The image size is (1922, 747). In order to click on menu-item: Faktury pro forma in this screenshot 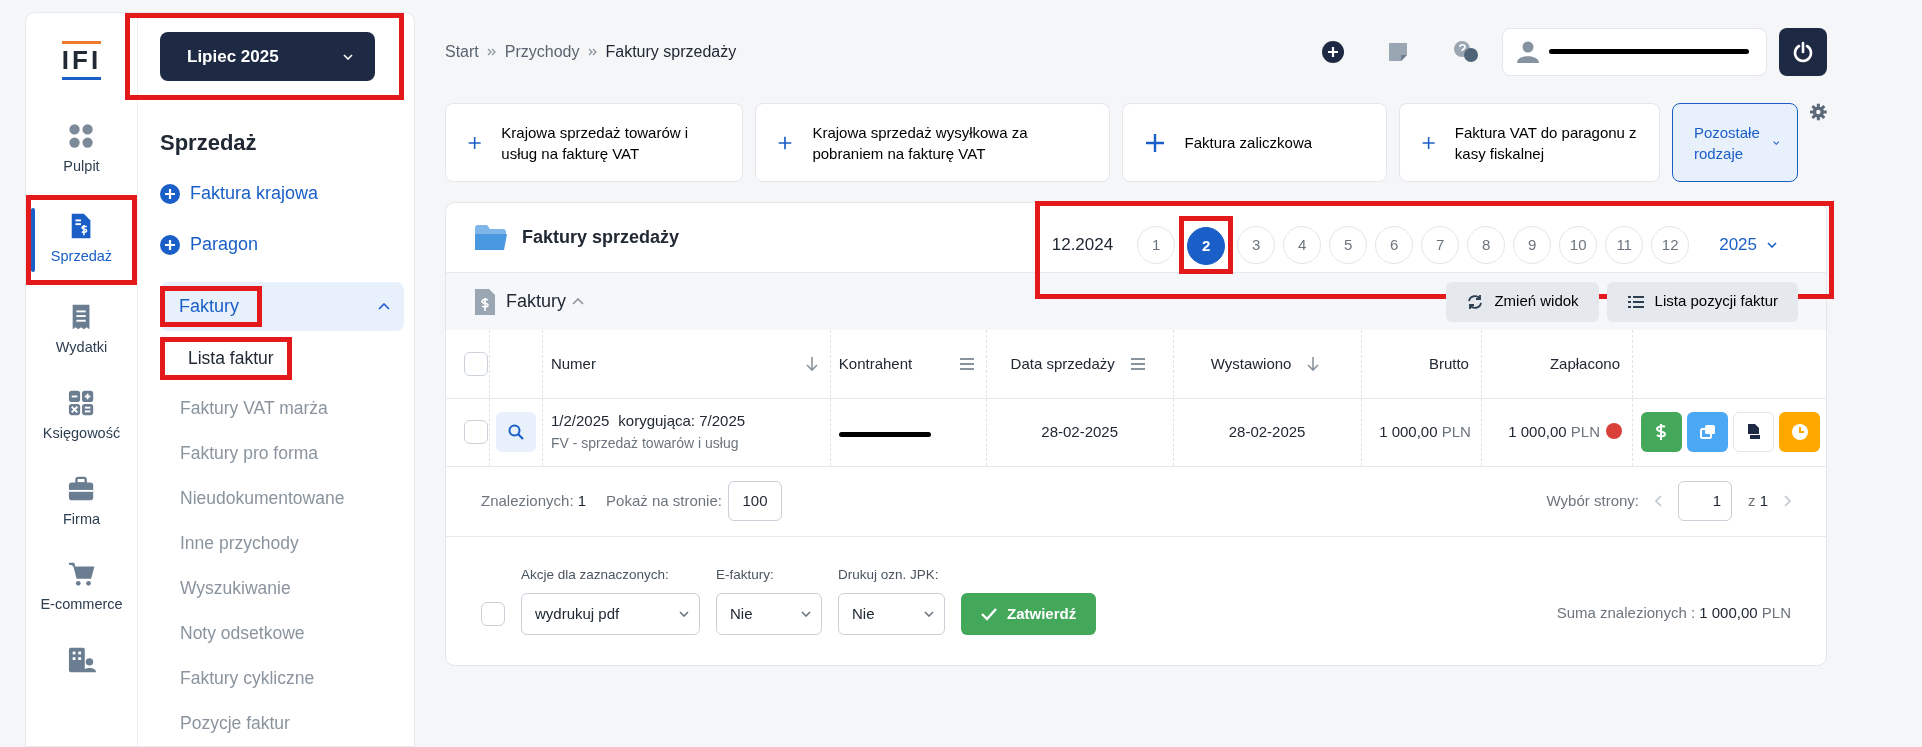, I will do `click(239, 454)`.